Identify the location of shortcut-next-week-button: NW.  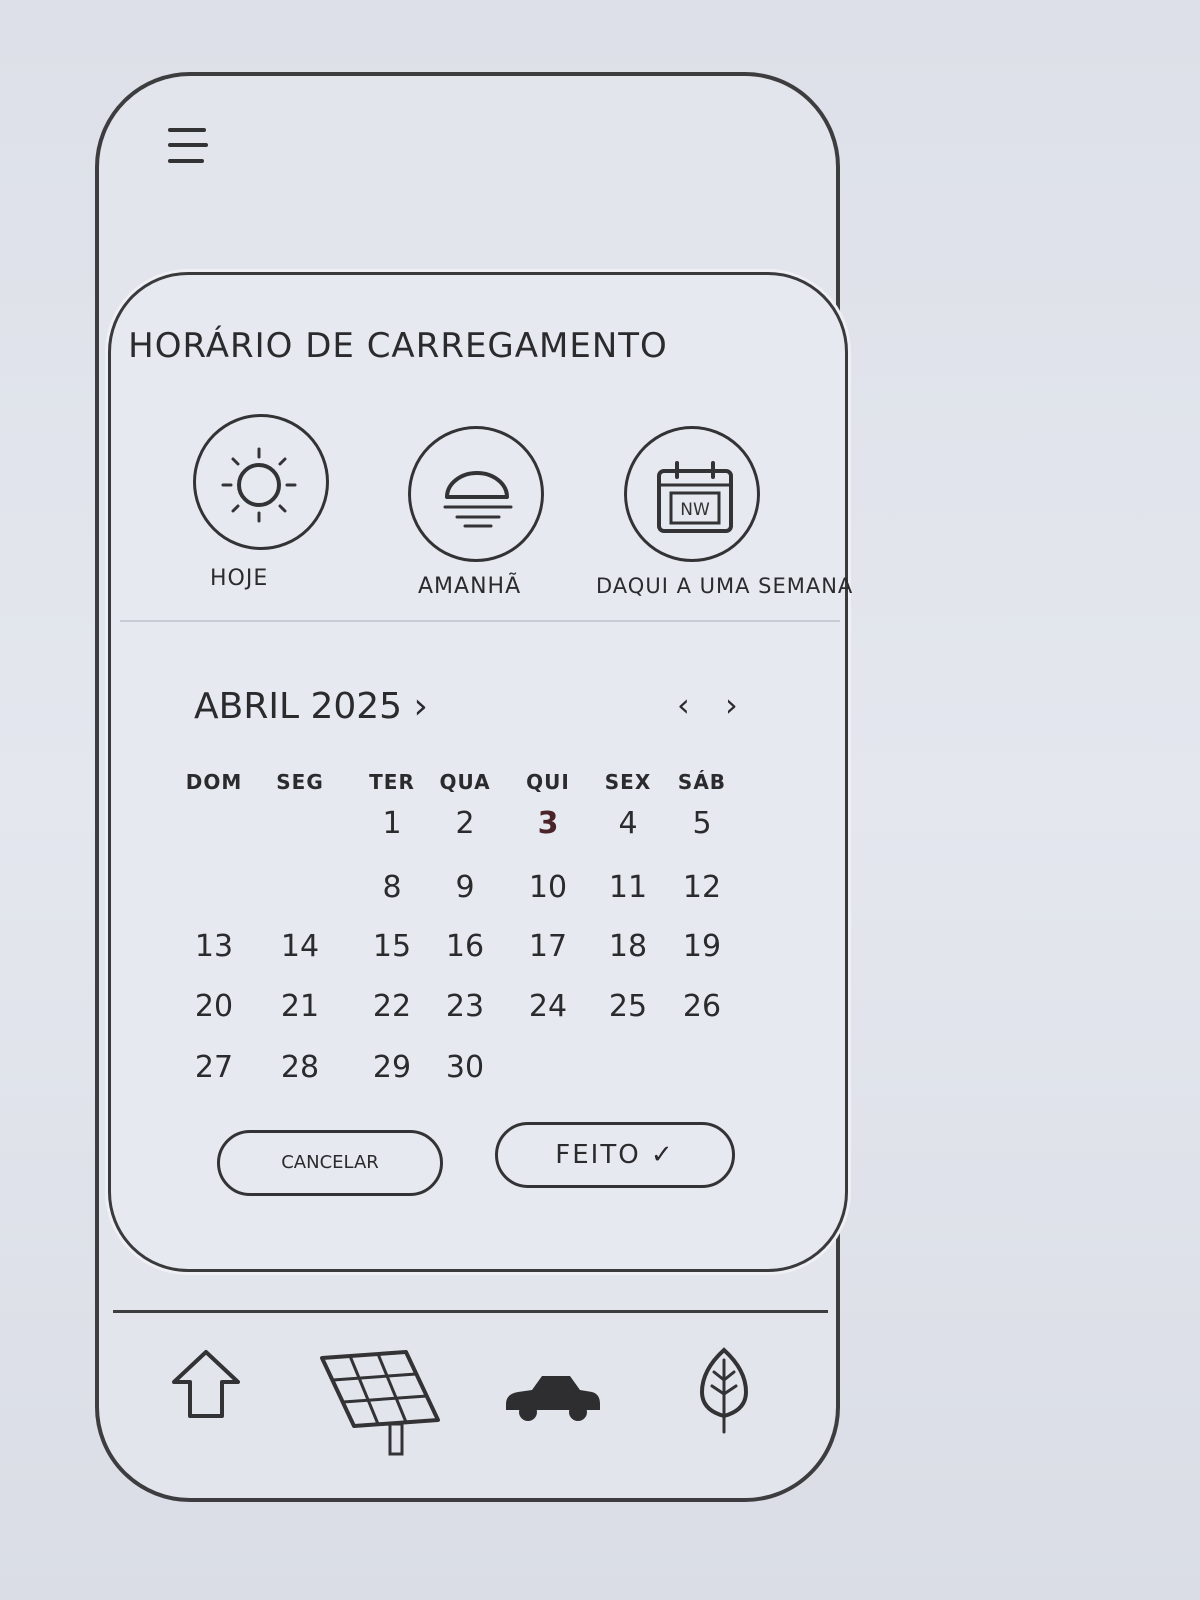
(692, 494).